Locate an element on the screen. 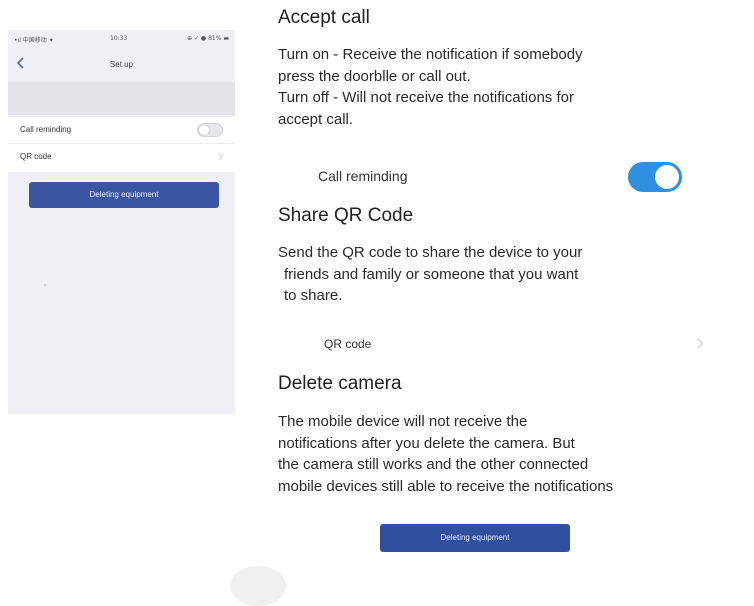 The image size is (754, 606). status-icons: ⊕ ✓ ● 81% ▬ is located at coordinates (208, 38).